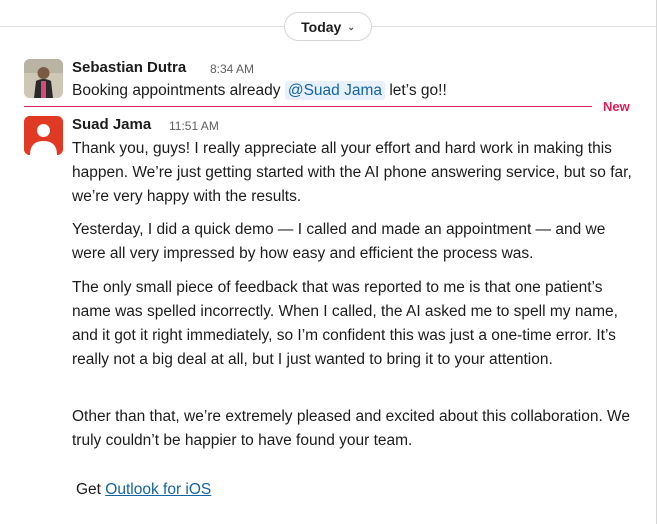 The width and height of the screenshot is (657, 524). What do you see at coordinates (176, 90) in the screenshot?
I see `message-text-before: Booking appointments already` at bounding box center [176, 90].